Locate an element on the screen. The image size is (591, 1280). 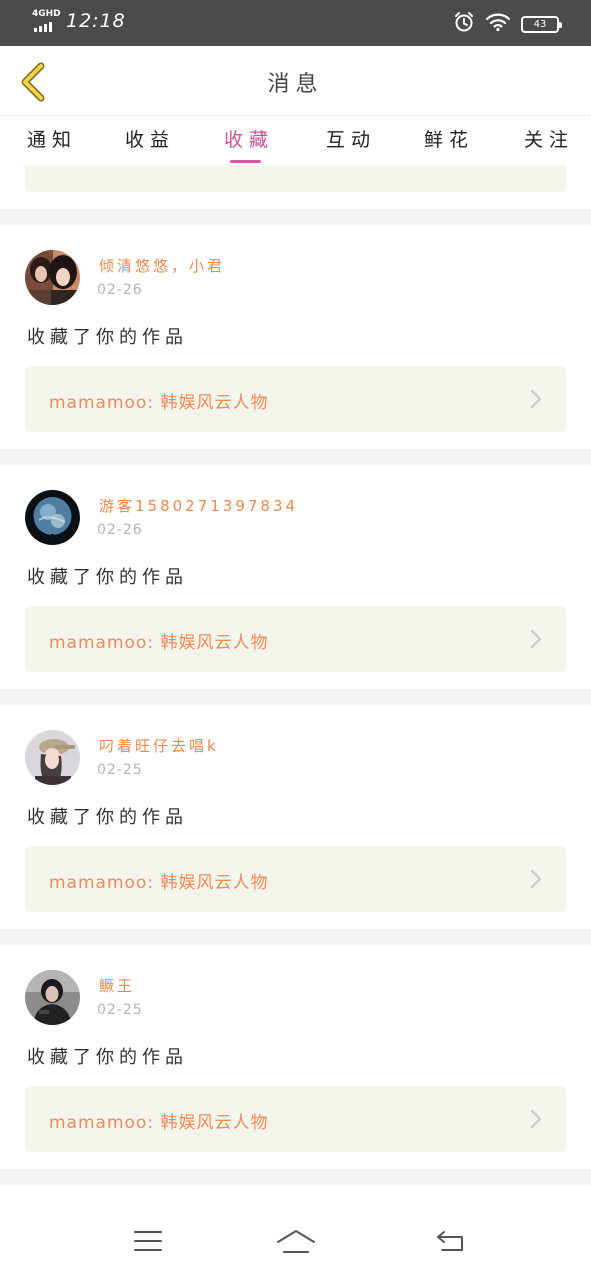
user-name: 倾清悠悠，小君 is located at coordinates (162, 265).